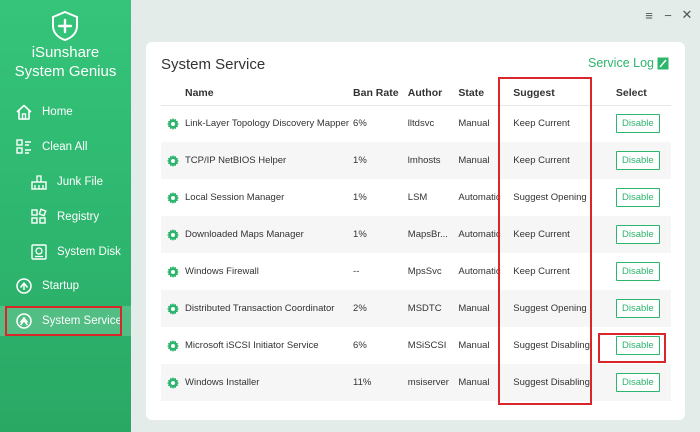  I want to click on header-ban-rate: Ban Rate, so click(376, 93).